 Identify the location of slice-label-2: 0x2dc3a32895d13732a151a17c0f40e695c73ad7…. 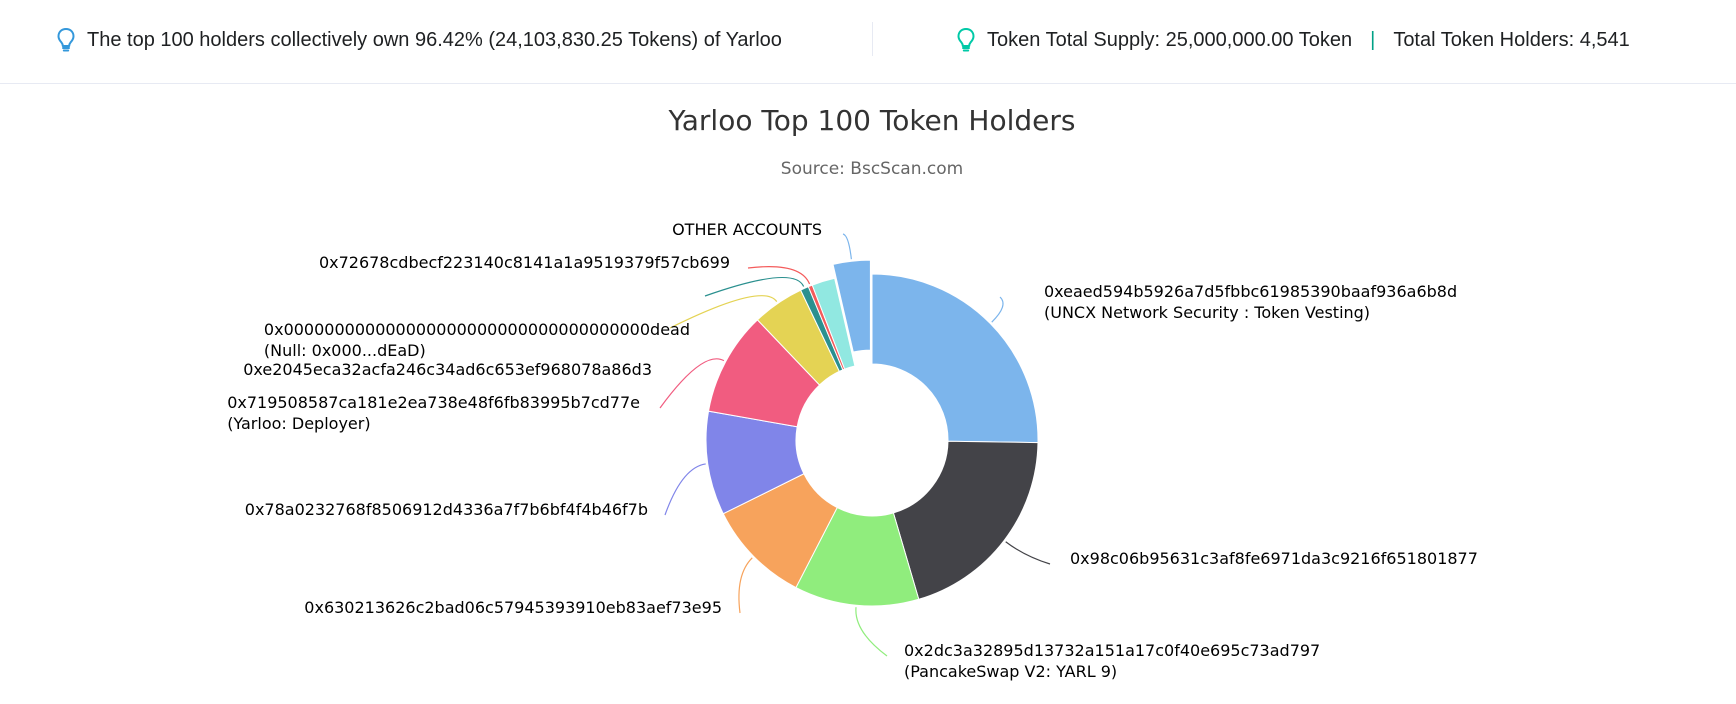
(1112, 661).